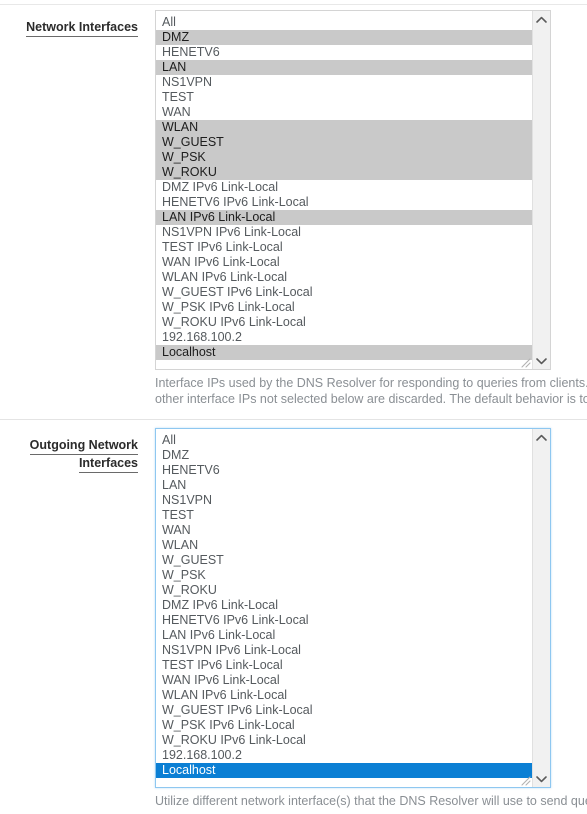 The image size is (587, 814). What do you see at coordinates (108, 464) in the screenshot?
I see `outgoing-network-interfaces-label-line-2: Interfaces` at bounding box center [108, 464].